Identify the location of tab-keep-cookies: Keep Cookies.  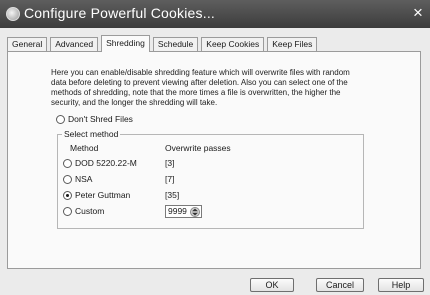
(233, 44).